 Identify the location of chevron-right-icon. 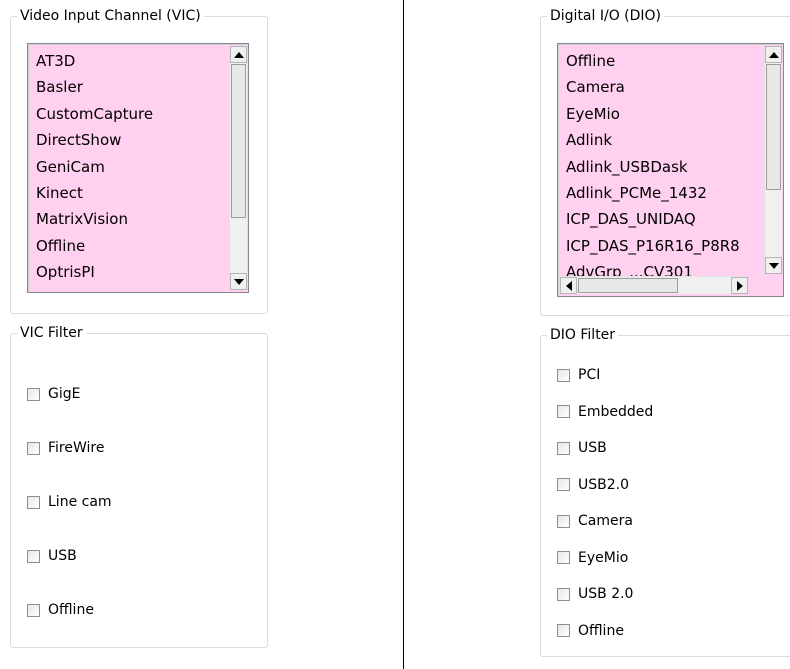
(739, 285).